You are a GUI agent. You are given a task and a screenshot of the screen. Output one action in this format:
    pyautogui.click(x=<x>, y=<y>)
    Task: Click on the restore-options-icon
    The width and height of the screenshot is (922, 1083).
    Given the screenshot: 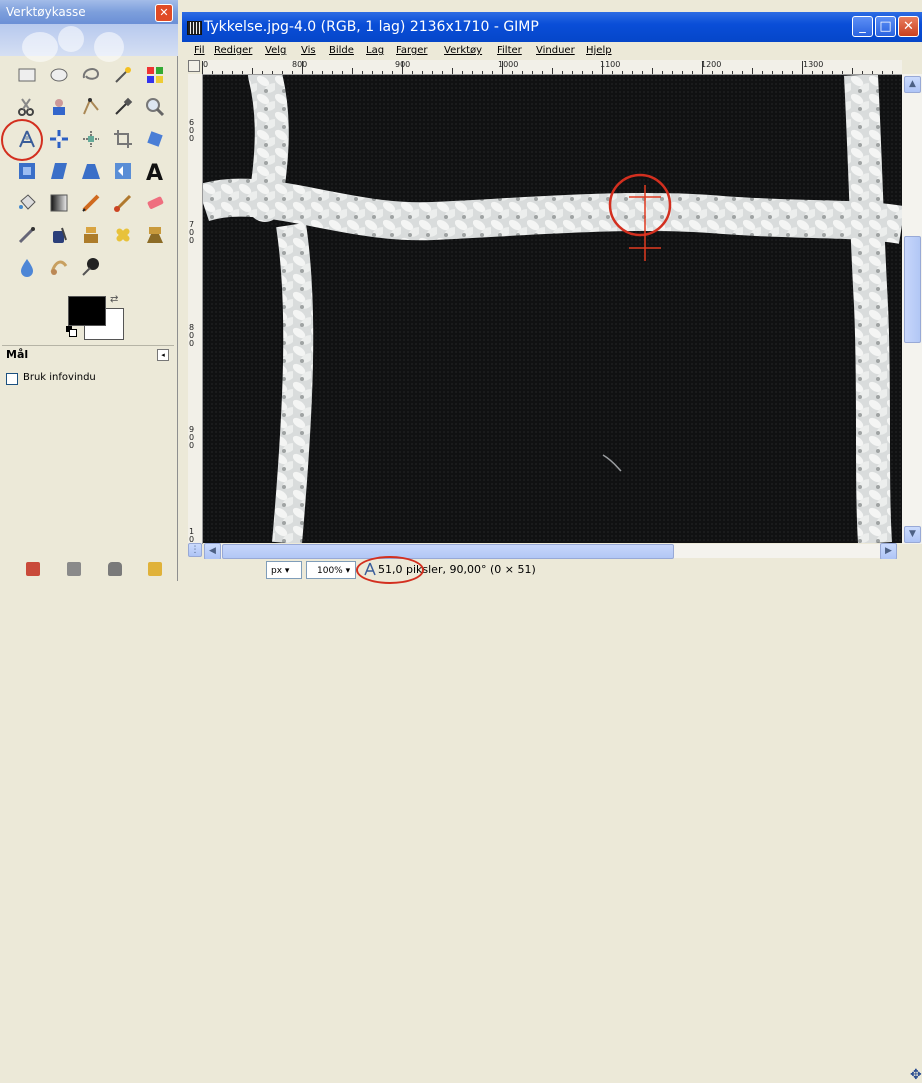 What is the action you would take?
    pyautogui.click(x=74, y=569)
    